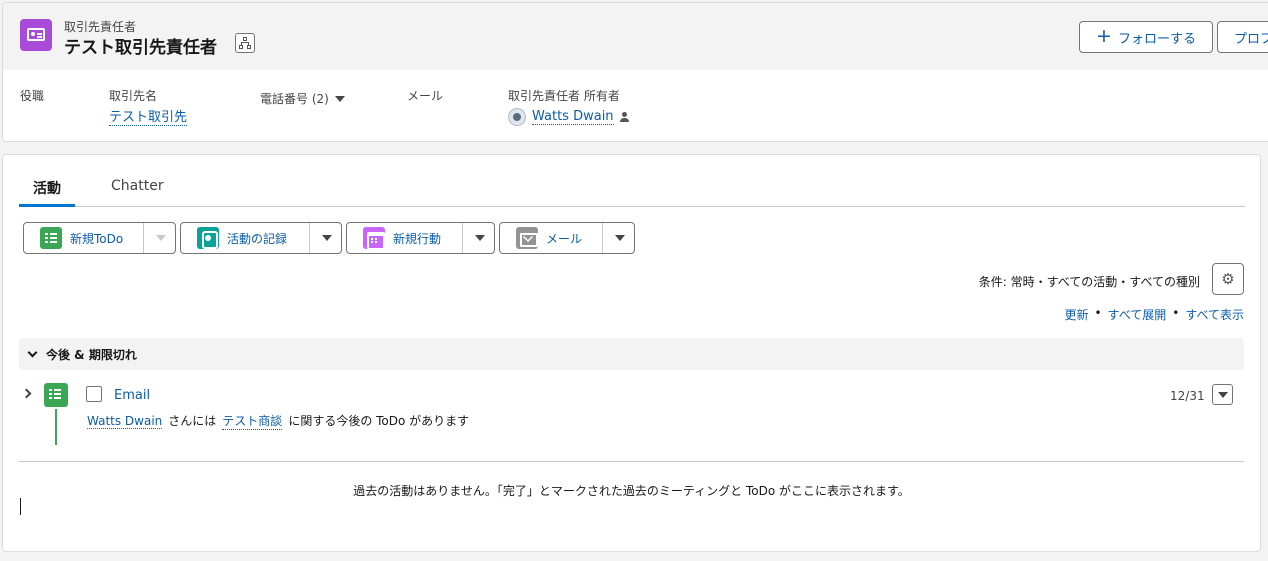 The height and width of the screenshot is (561, 1268). Describe the element at coordinates (91, 354) in the screenshot. I see `upcoming-section-title: 今後 & 期限切れ` at that location.